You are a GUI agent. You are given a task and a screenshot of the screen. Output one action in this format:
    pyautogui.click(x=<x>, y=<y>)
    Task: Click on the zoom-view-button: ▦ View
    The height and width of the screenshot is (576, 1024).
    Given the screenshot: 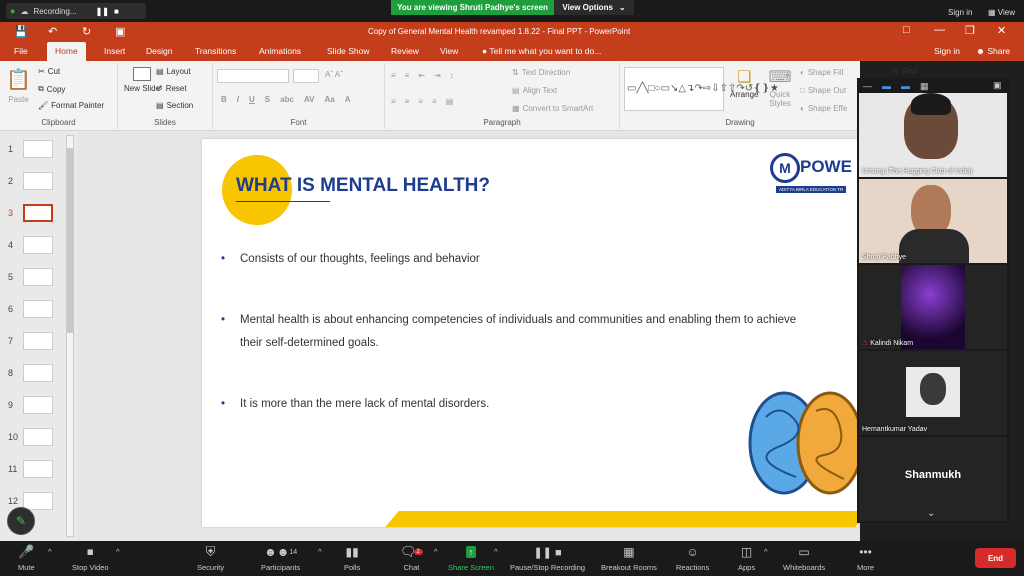 What is the action you would take?
    pyautogui.click(x=1001, y=12)
    